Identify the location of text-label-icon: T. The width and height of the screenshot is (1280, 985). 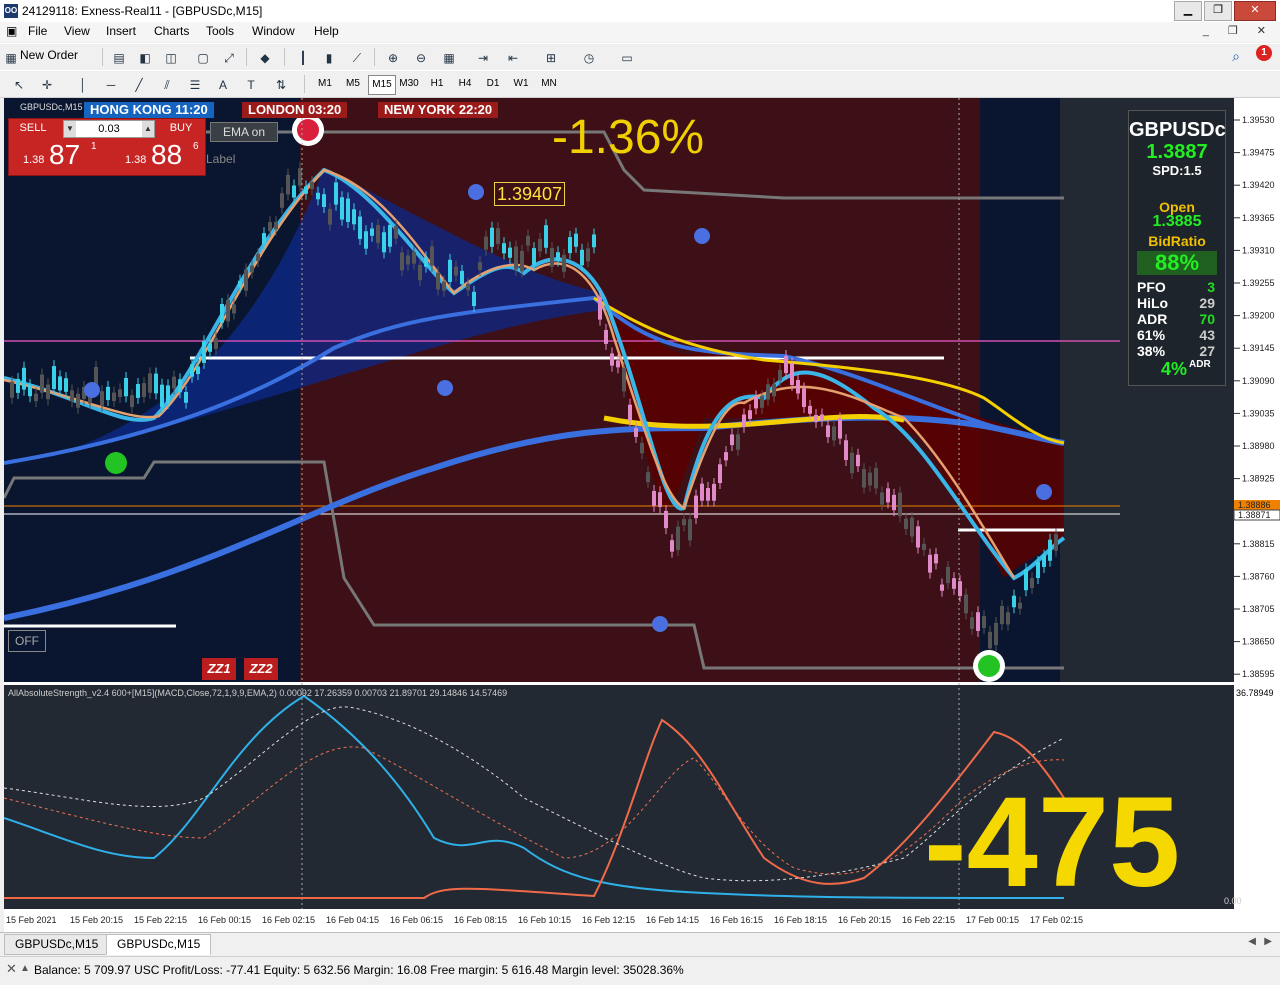
(251, 85).